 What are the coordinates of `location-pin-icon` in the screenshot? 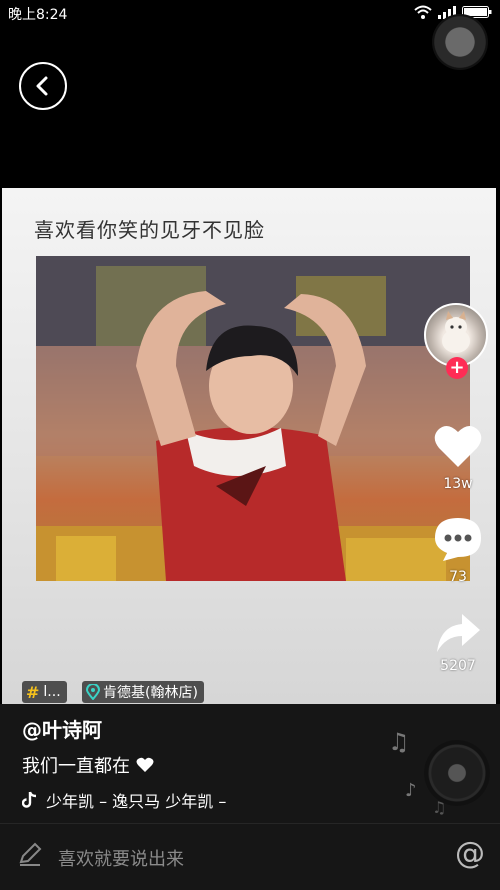 It's located at (93, 692).